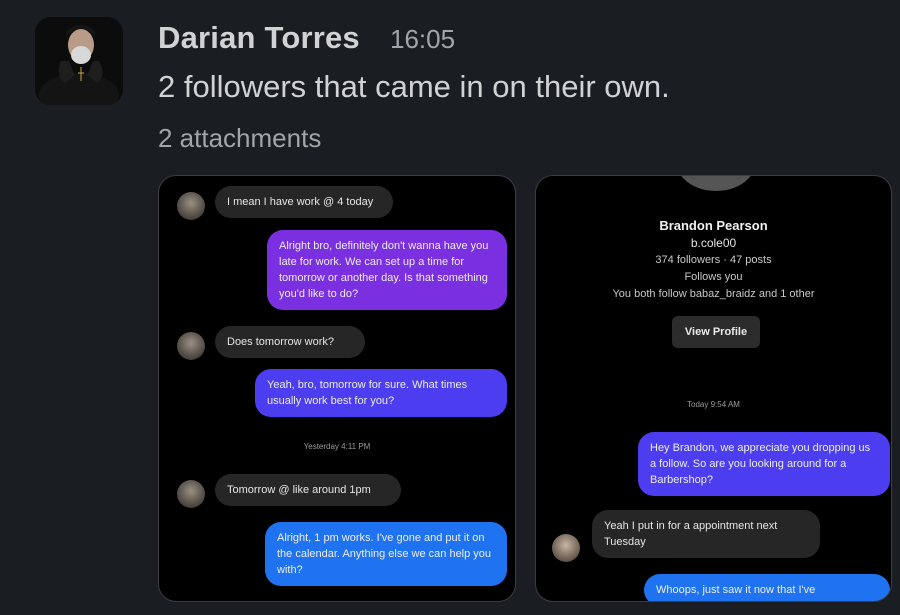 This screenshot has height=615, width=900. I want to click on message-timestamp: 16:05, so click(422, 39).